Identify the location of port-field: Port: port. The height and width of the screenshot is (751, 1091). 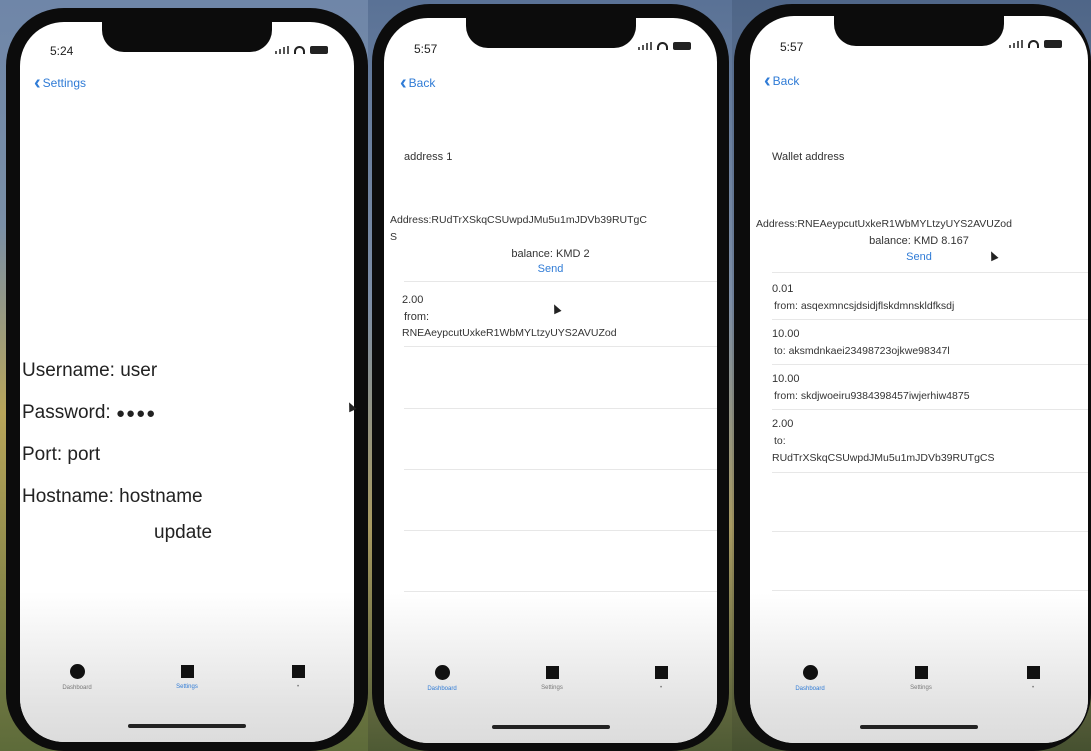
(61, 455).